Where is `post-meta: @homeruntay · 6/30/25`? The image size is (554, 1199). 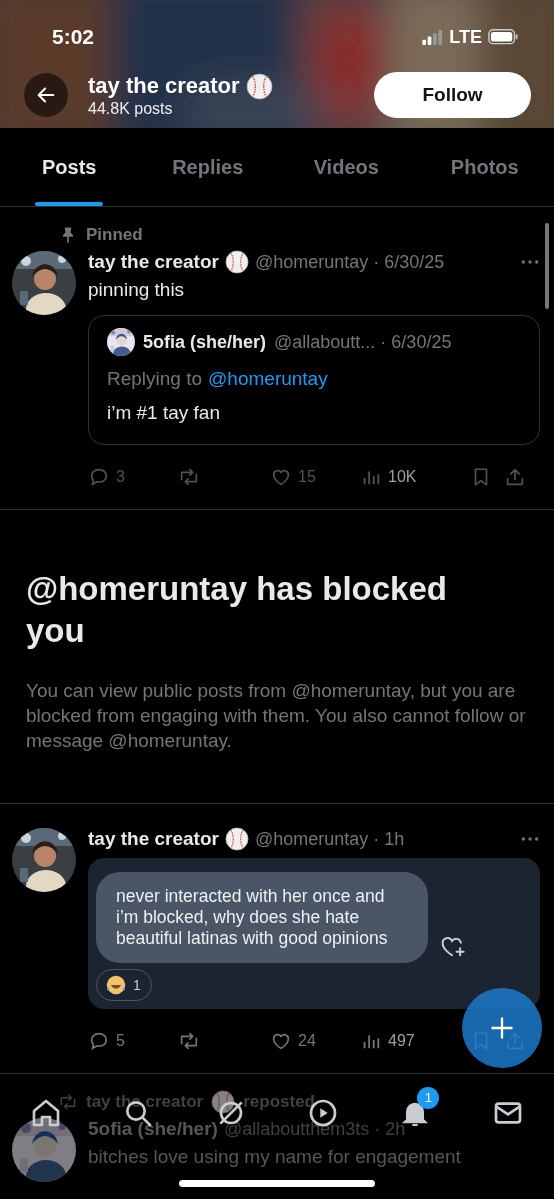
post-meta: @homeruntay · 6/30/25 is located at coordinates (349, 262).